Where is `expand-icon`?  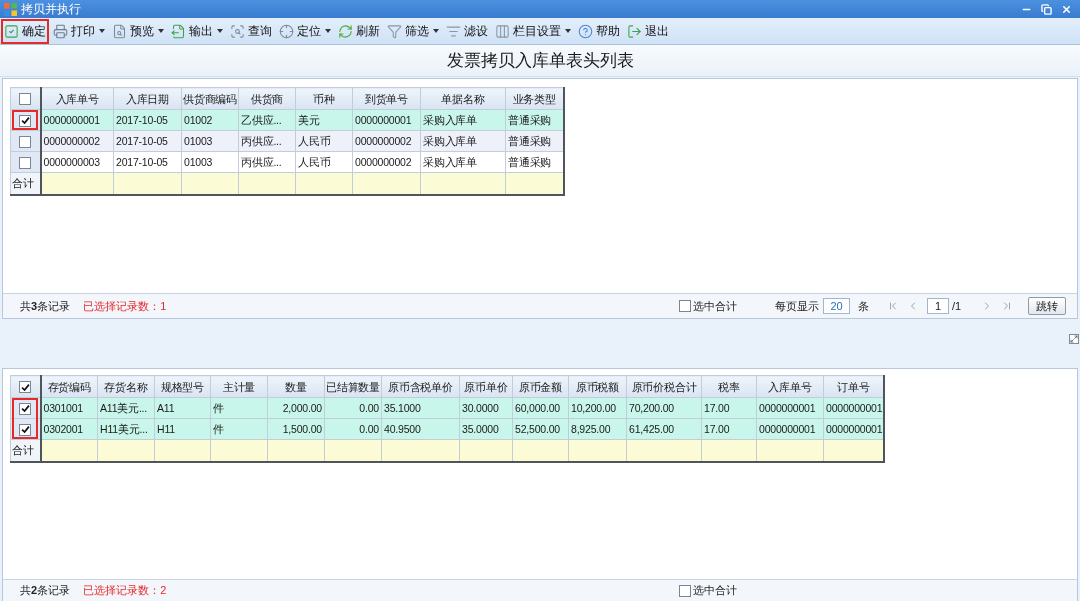 expand-icon is located at coordinates (1074, 339).